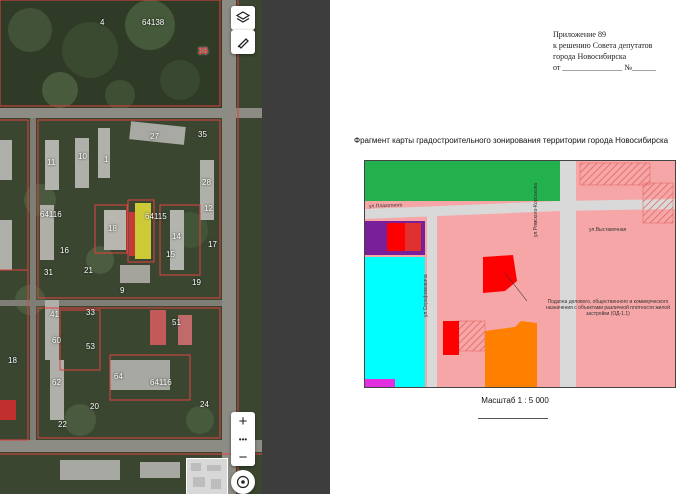 The image size is (700, 494). I want to click on appendix-line: города Новосибирска, so click(590, 56).